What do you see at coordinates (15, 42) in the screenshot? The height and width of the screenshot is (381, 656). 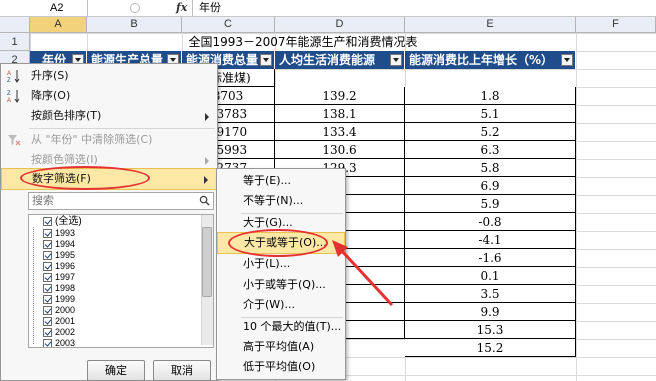 I see `row-header-1: 1` at bounding box center [15, 42].